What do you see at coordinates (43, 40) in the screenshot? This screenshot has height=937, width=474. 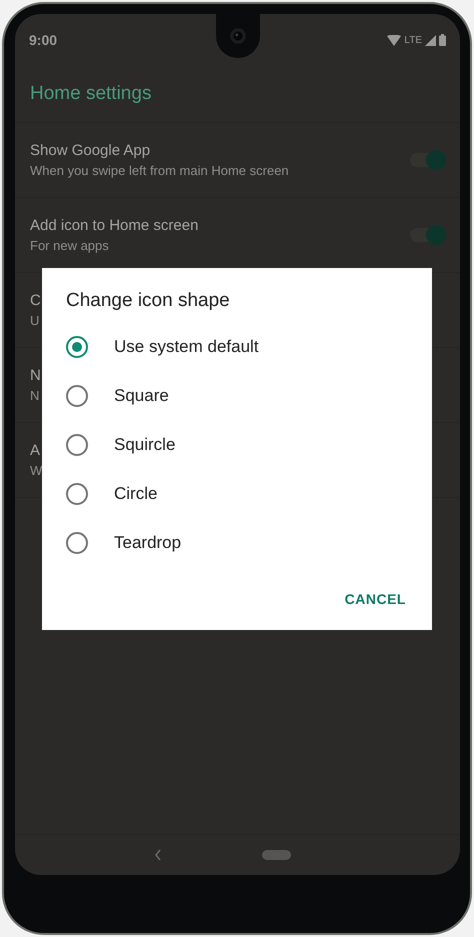 I see `status-time: 9:00` at bounding box center [43, 40].